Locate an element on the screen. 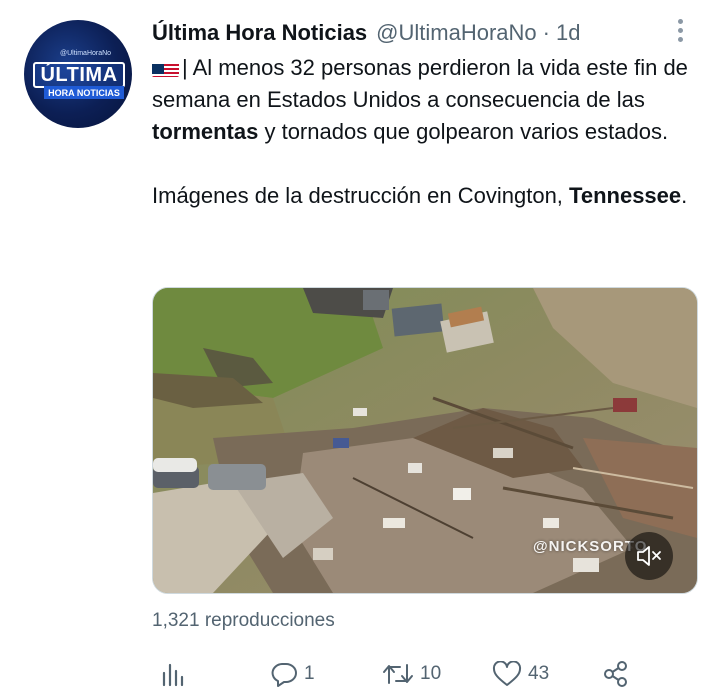  volume-muted-icon is located at coordinates (649, 556).